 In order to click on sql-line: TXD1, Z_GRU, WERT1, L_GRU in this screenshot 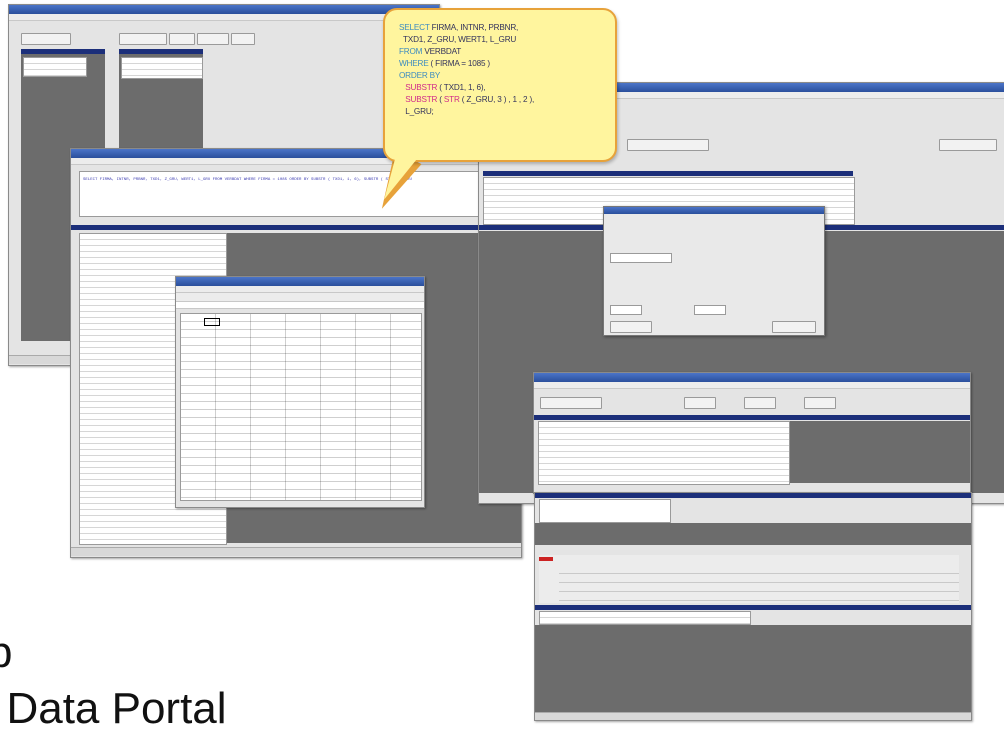, I will do `click(466, 40)`.